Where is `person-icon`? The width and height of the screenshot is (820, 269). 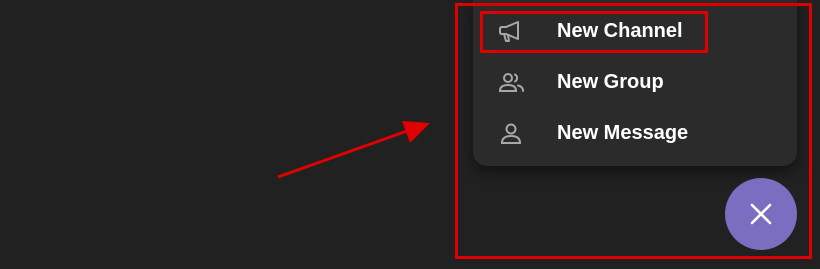
person-icon is located at coordinates (511, 133).